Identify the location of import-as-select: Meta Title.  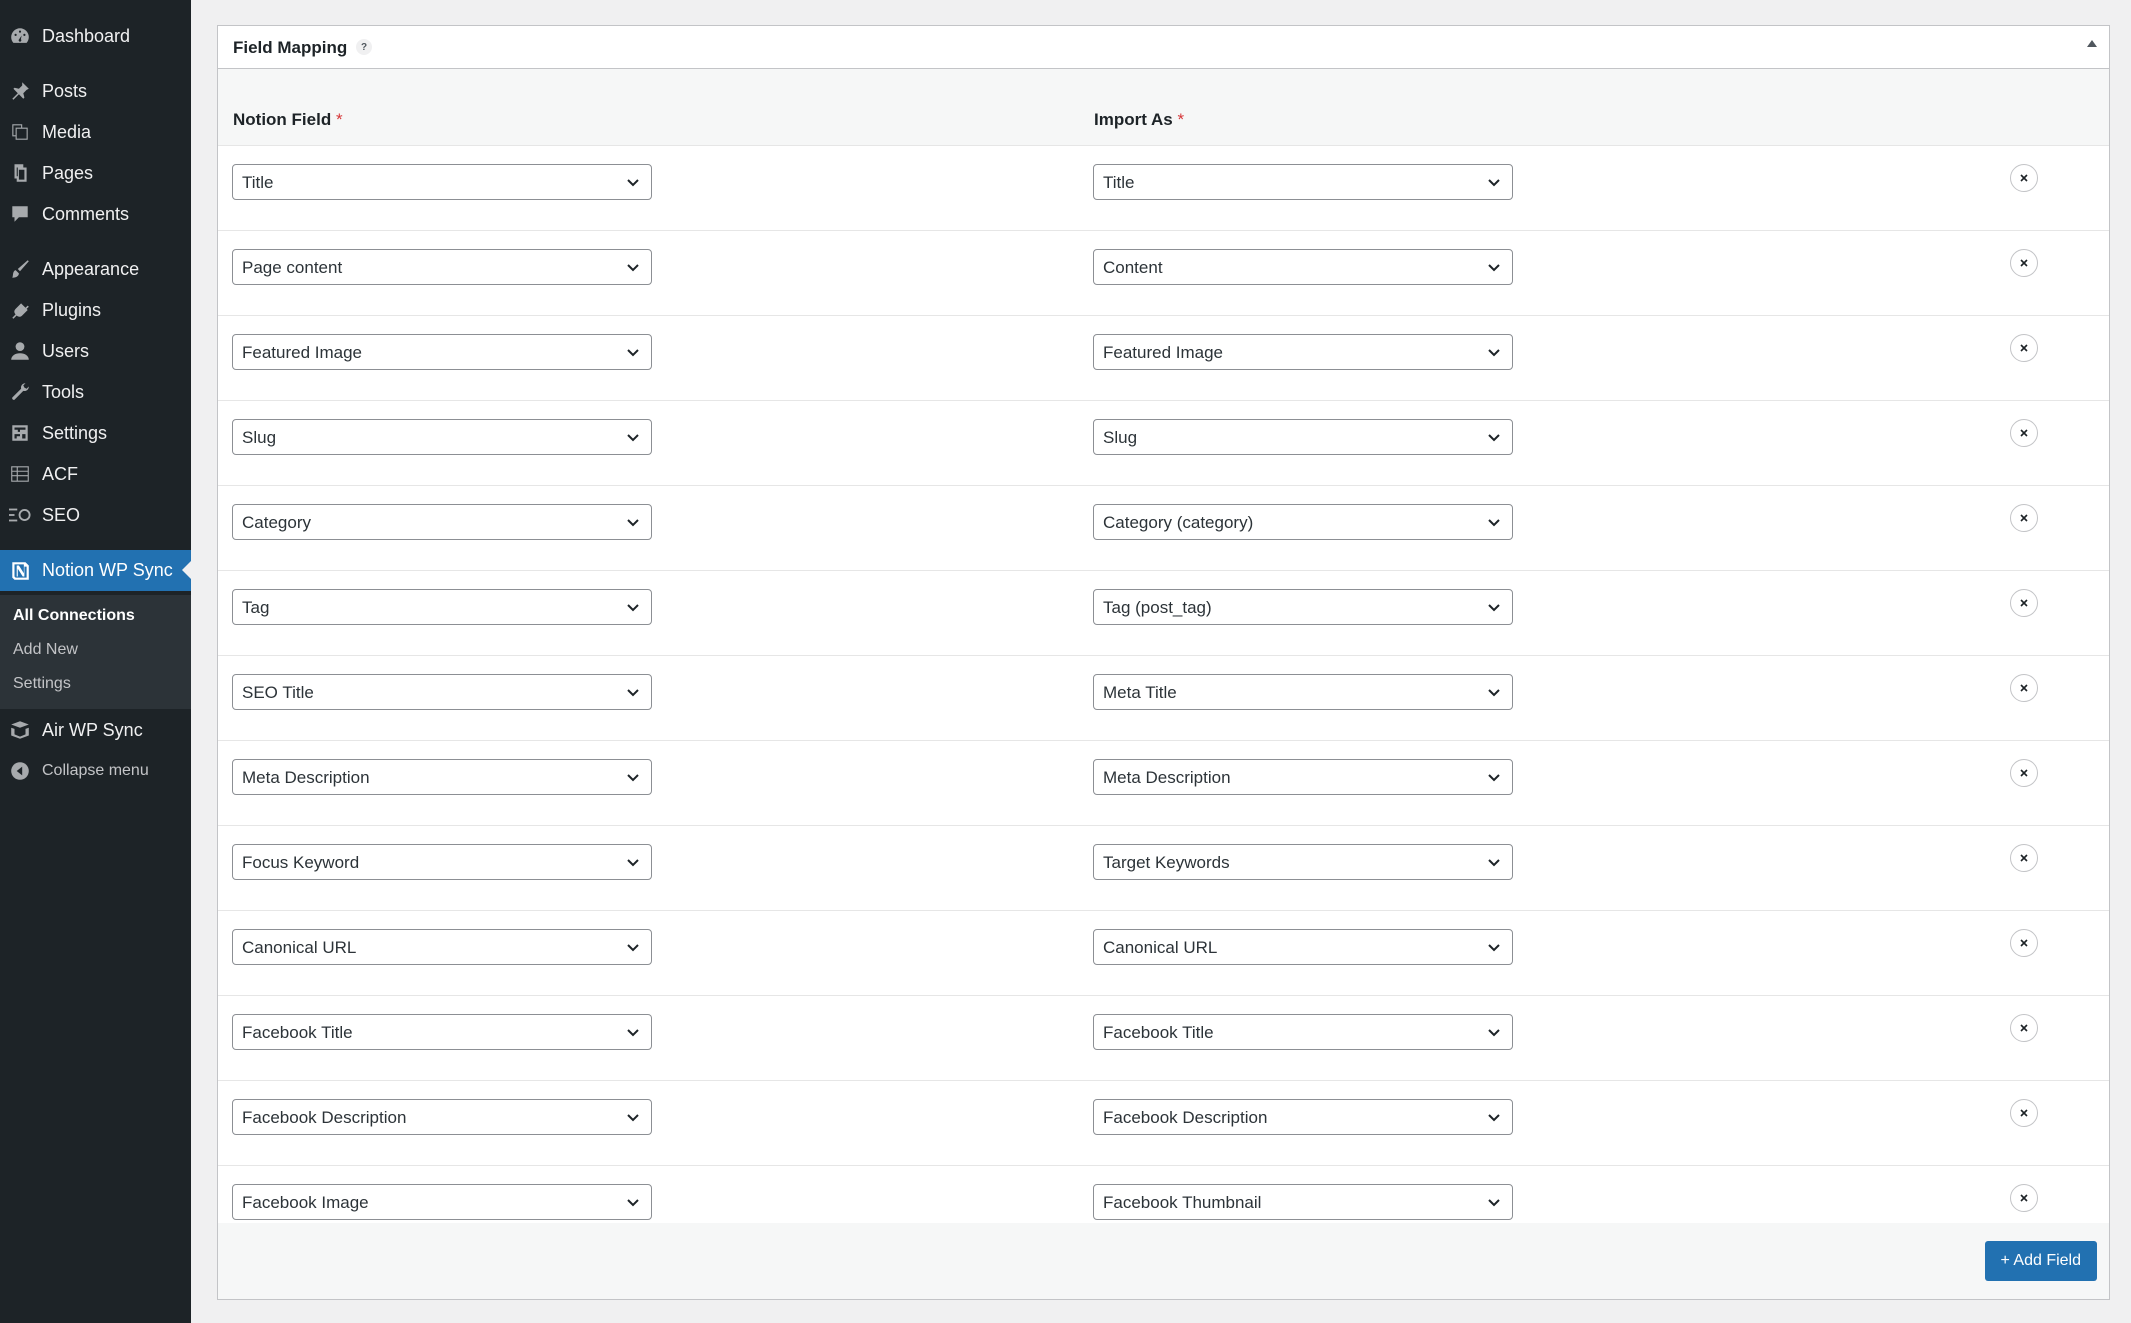
(1303, 692).